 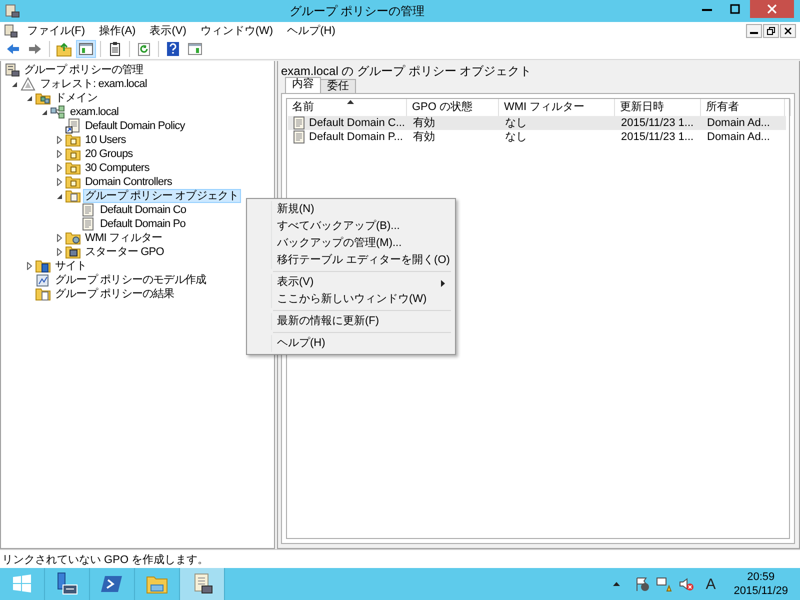 I want to click on minimize-button, so click(x=754, y=31).